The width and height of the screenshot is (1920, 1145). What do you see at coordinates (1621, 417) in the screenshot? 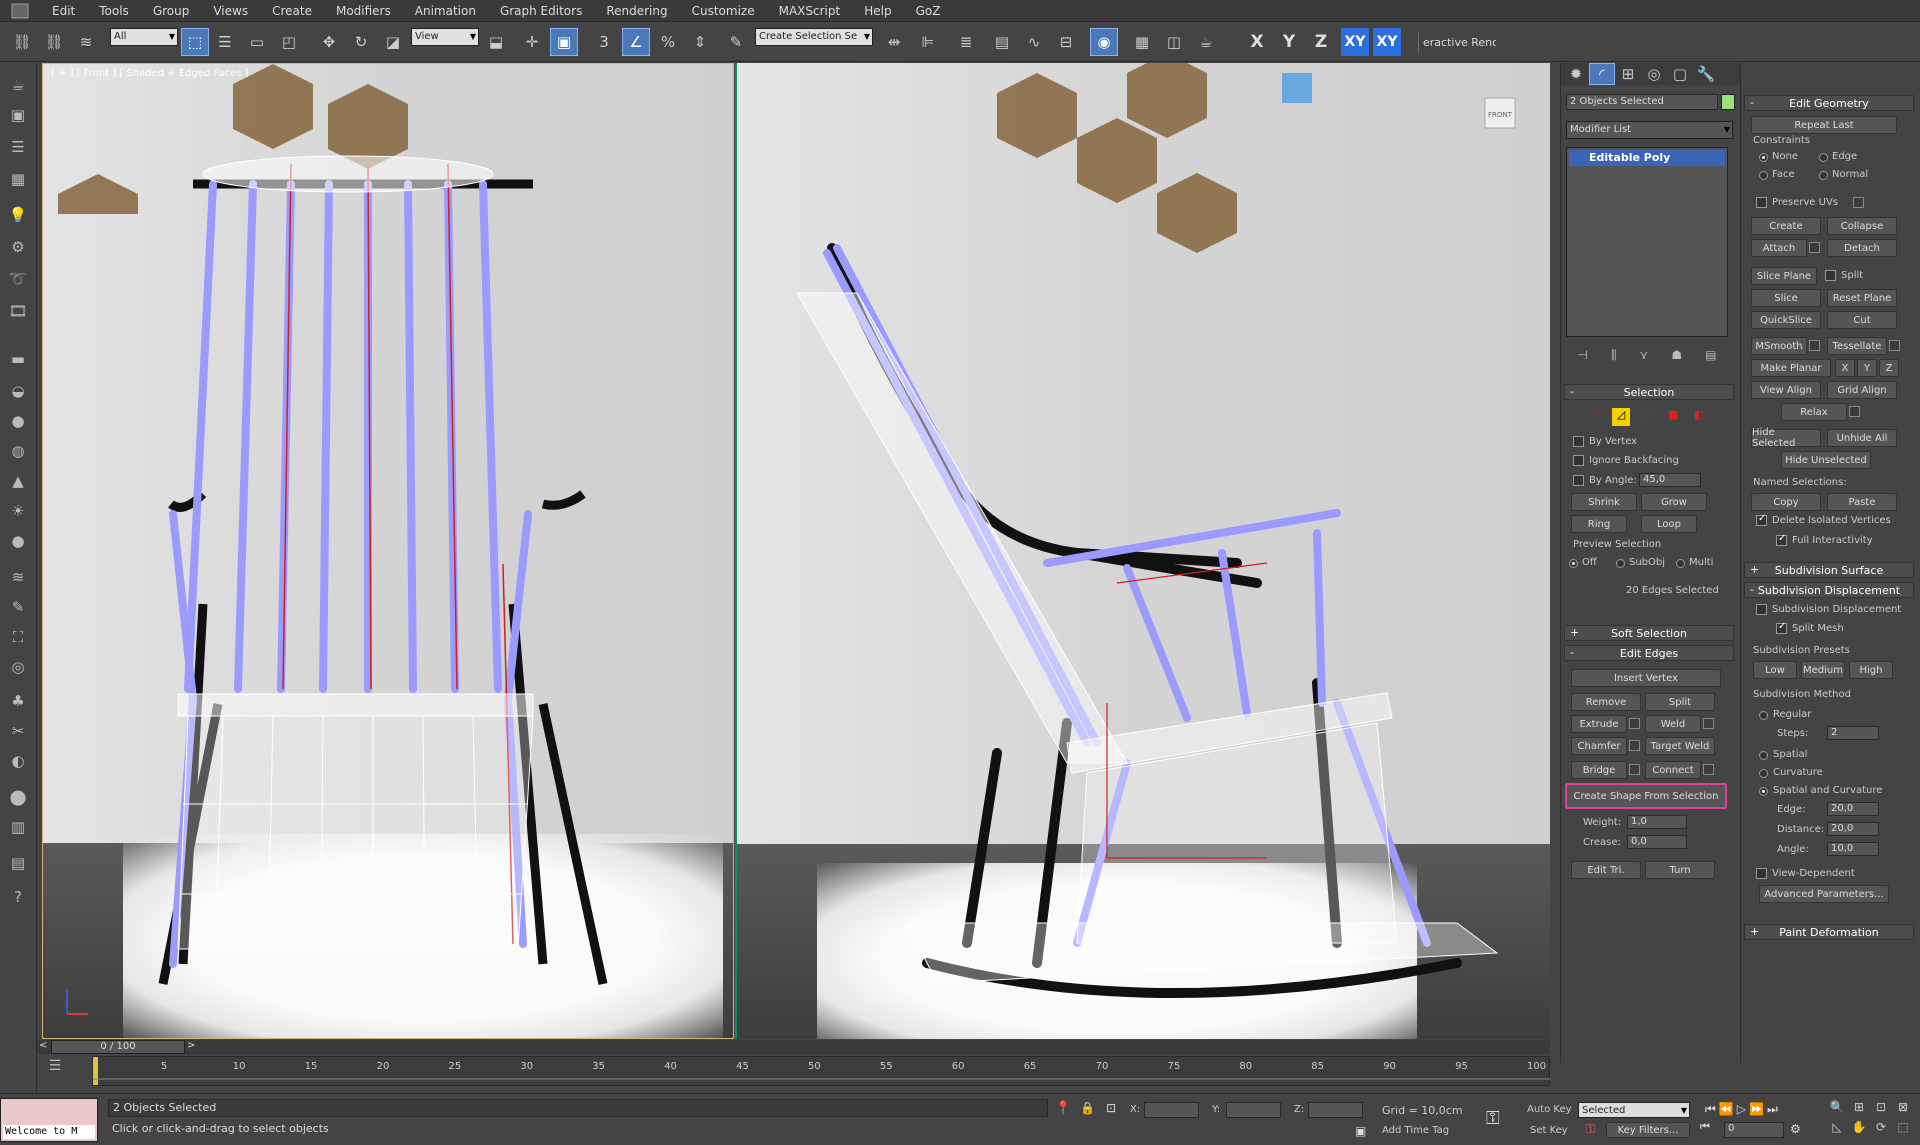
I see `edge-mode-icon: ◿` at bounding box center [1621, 417].